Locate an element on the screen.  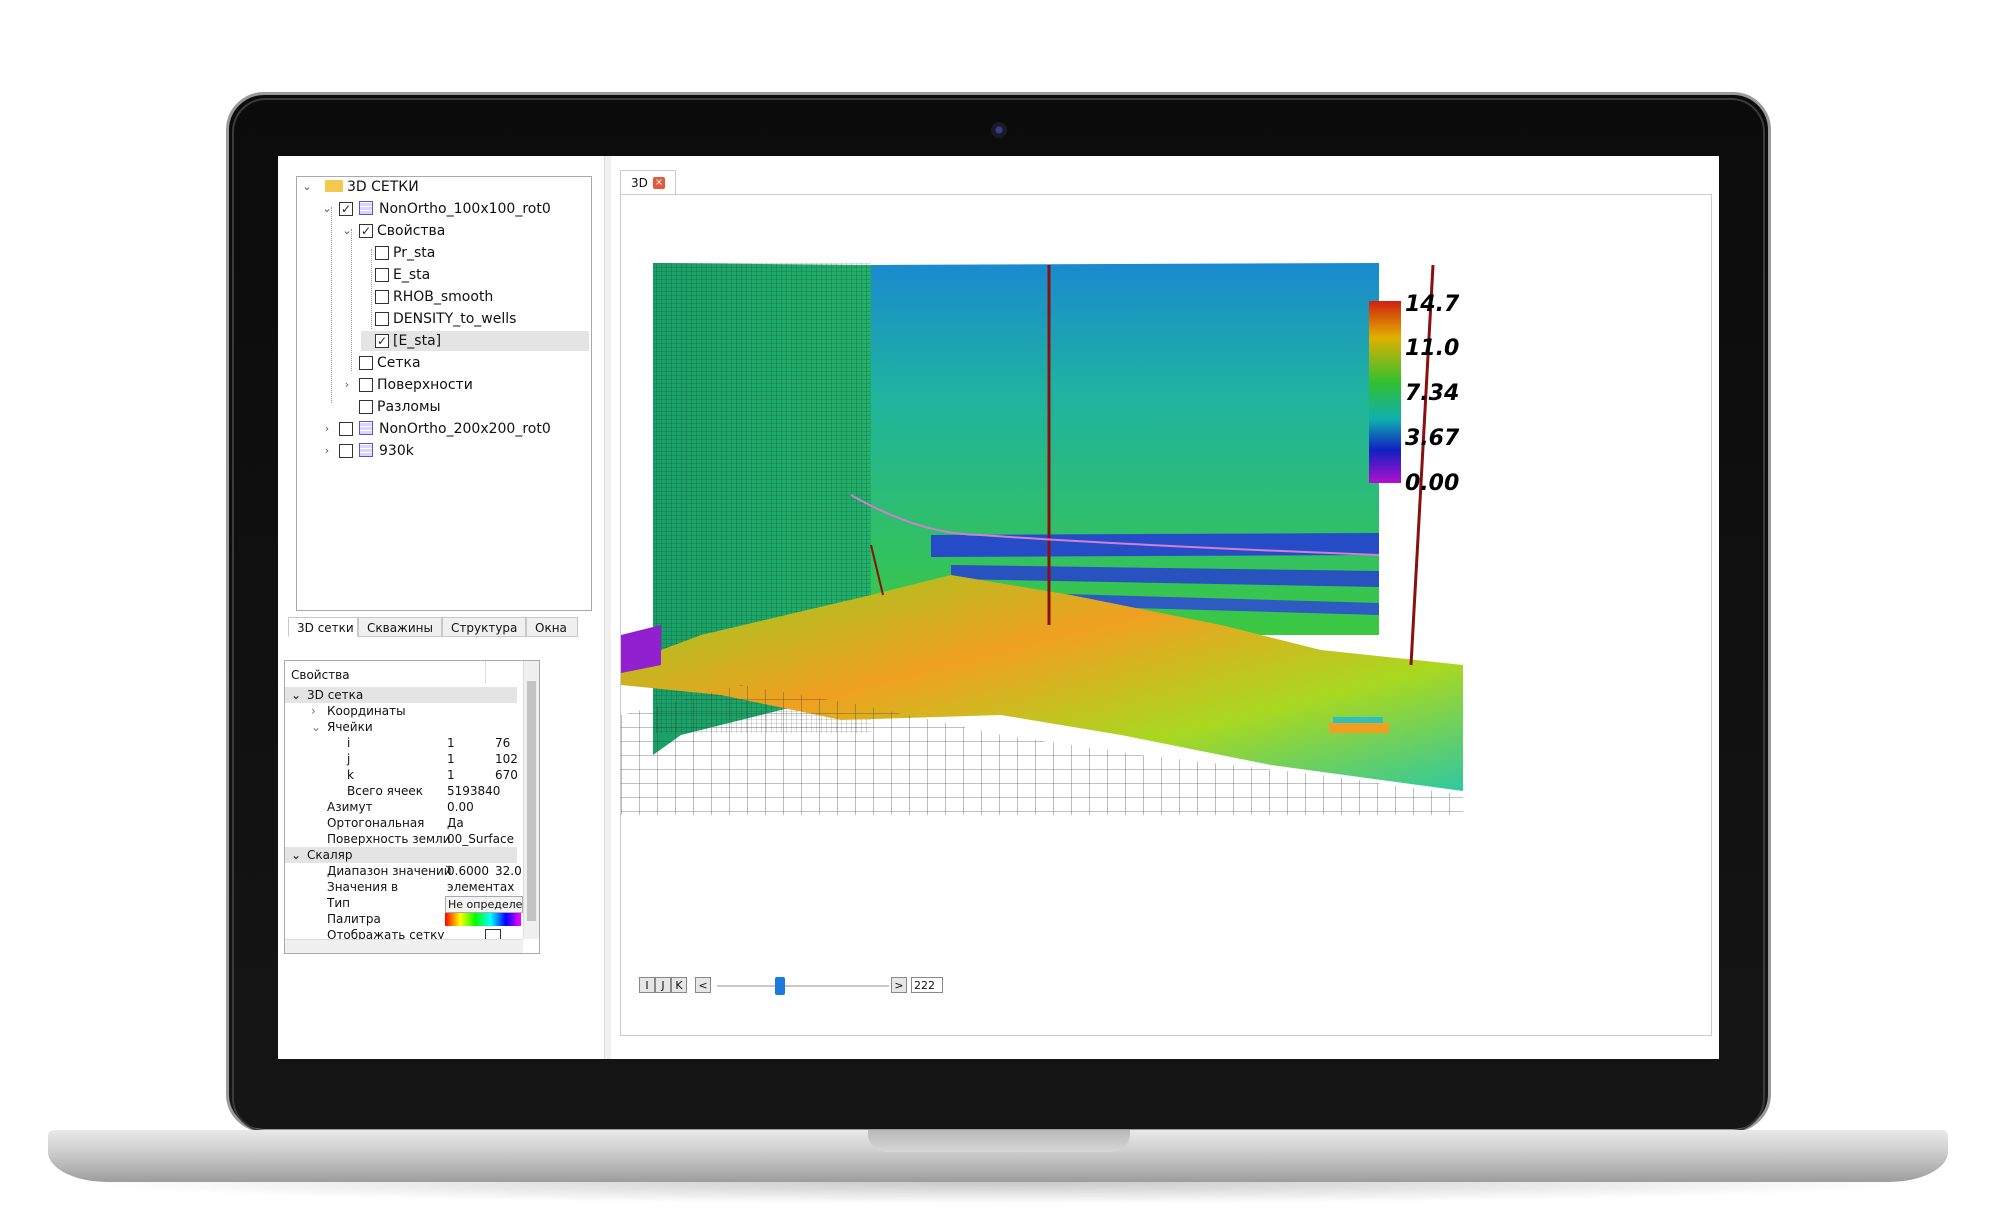
row-i: i 1 76 is located at coordinates (401, 743).